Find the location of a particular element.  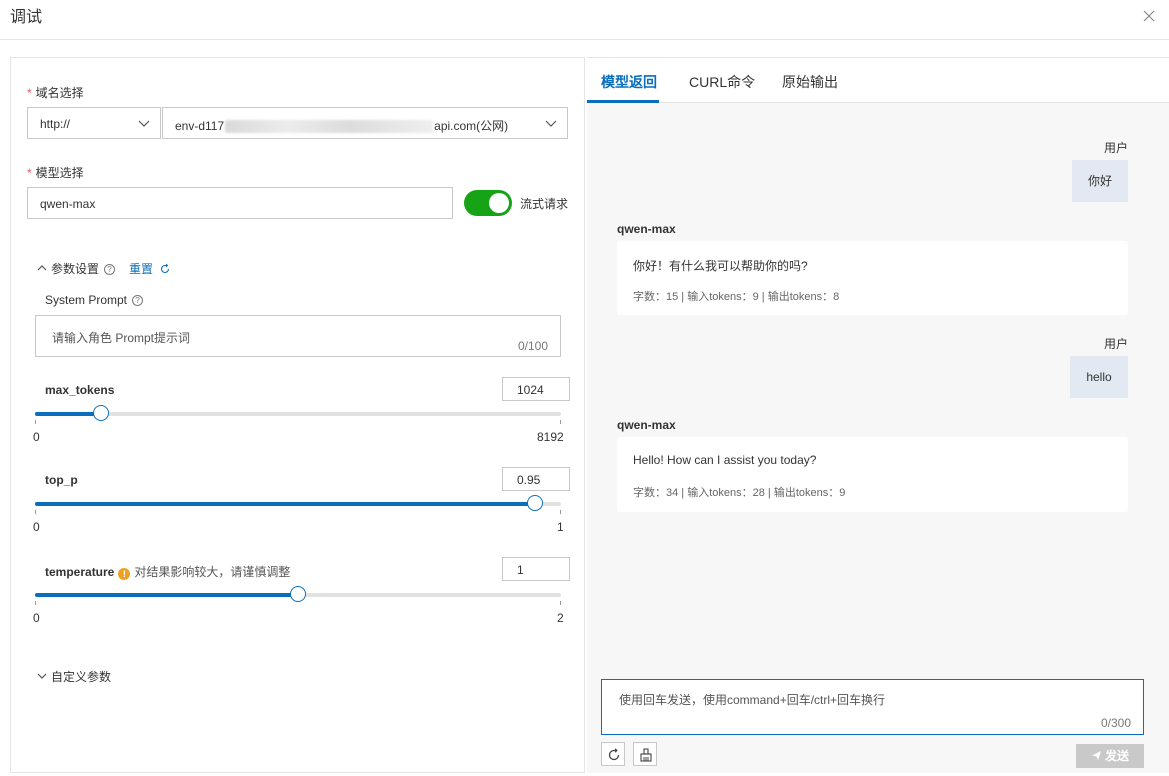

bot-message-meta: 字数：34 | 输入tokens：28 | 输出tokens：9 is located at coordinates (739, 493).